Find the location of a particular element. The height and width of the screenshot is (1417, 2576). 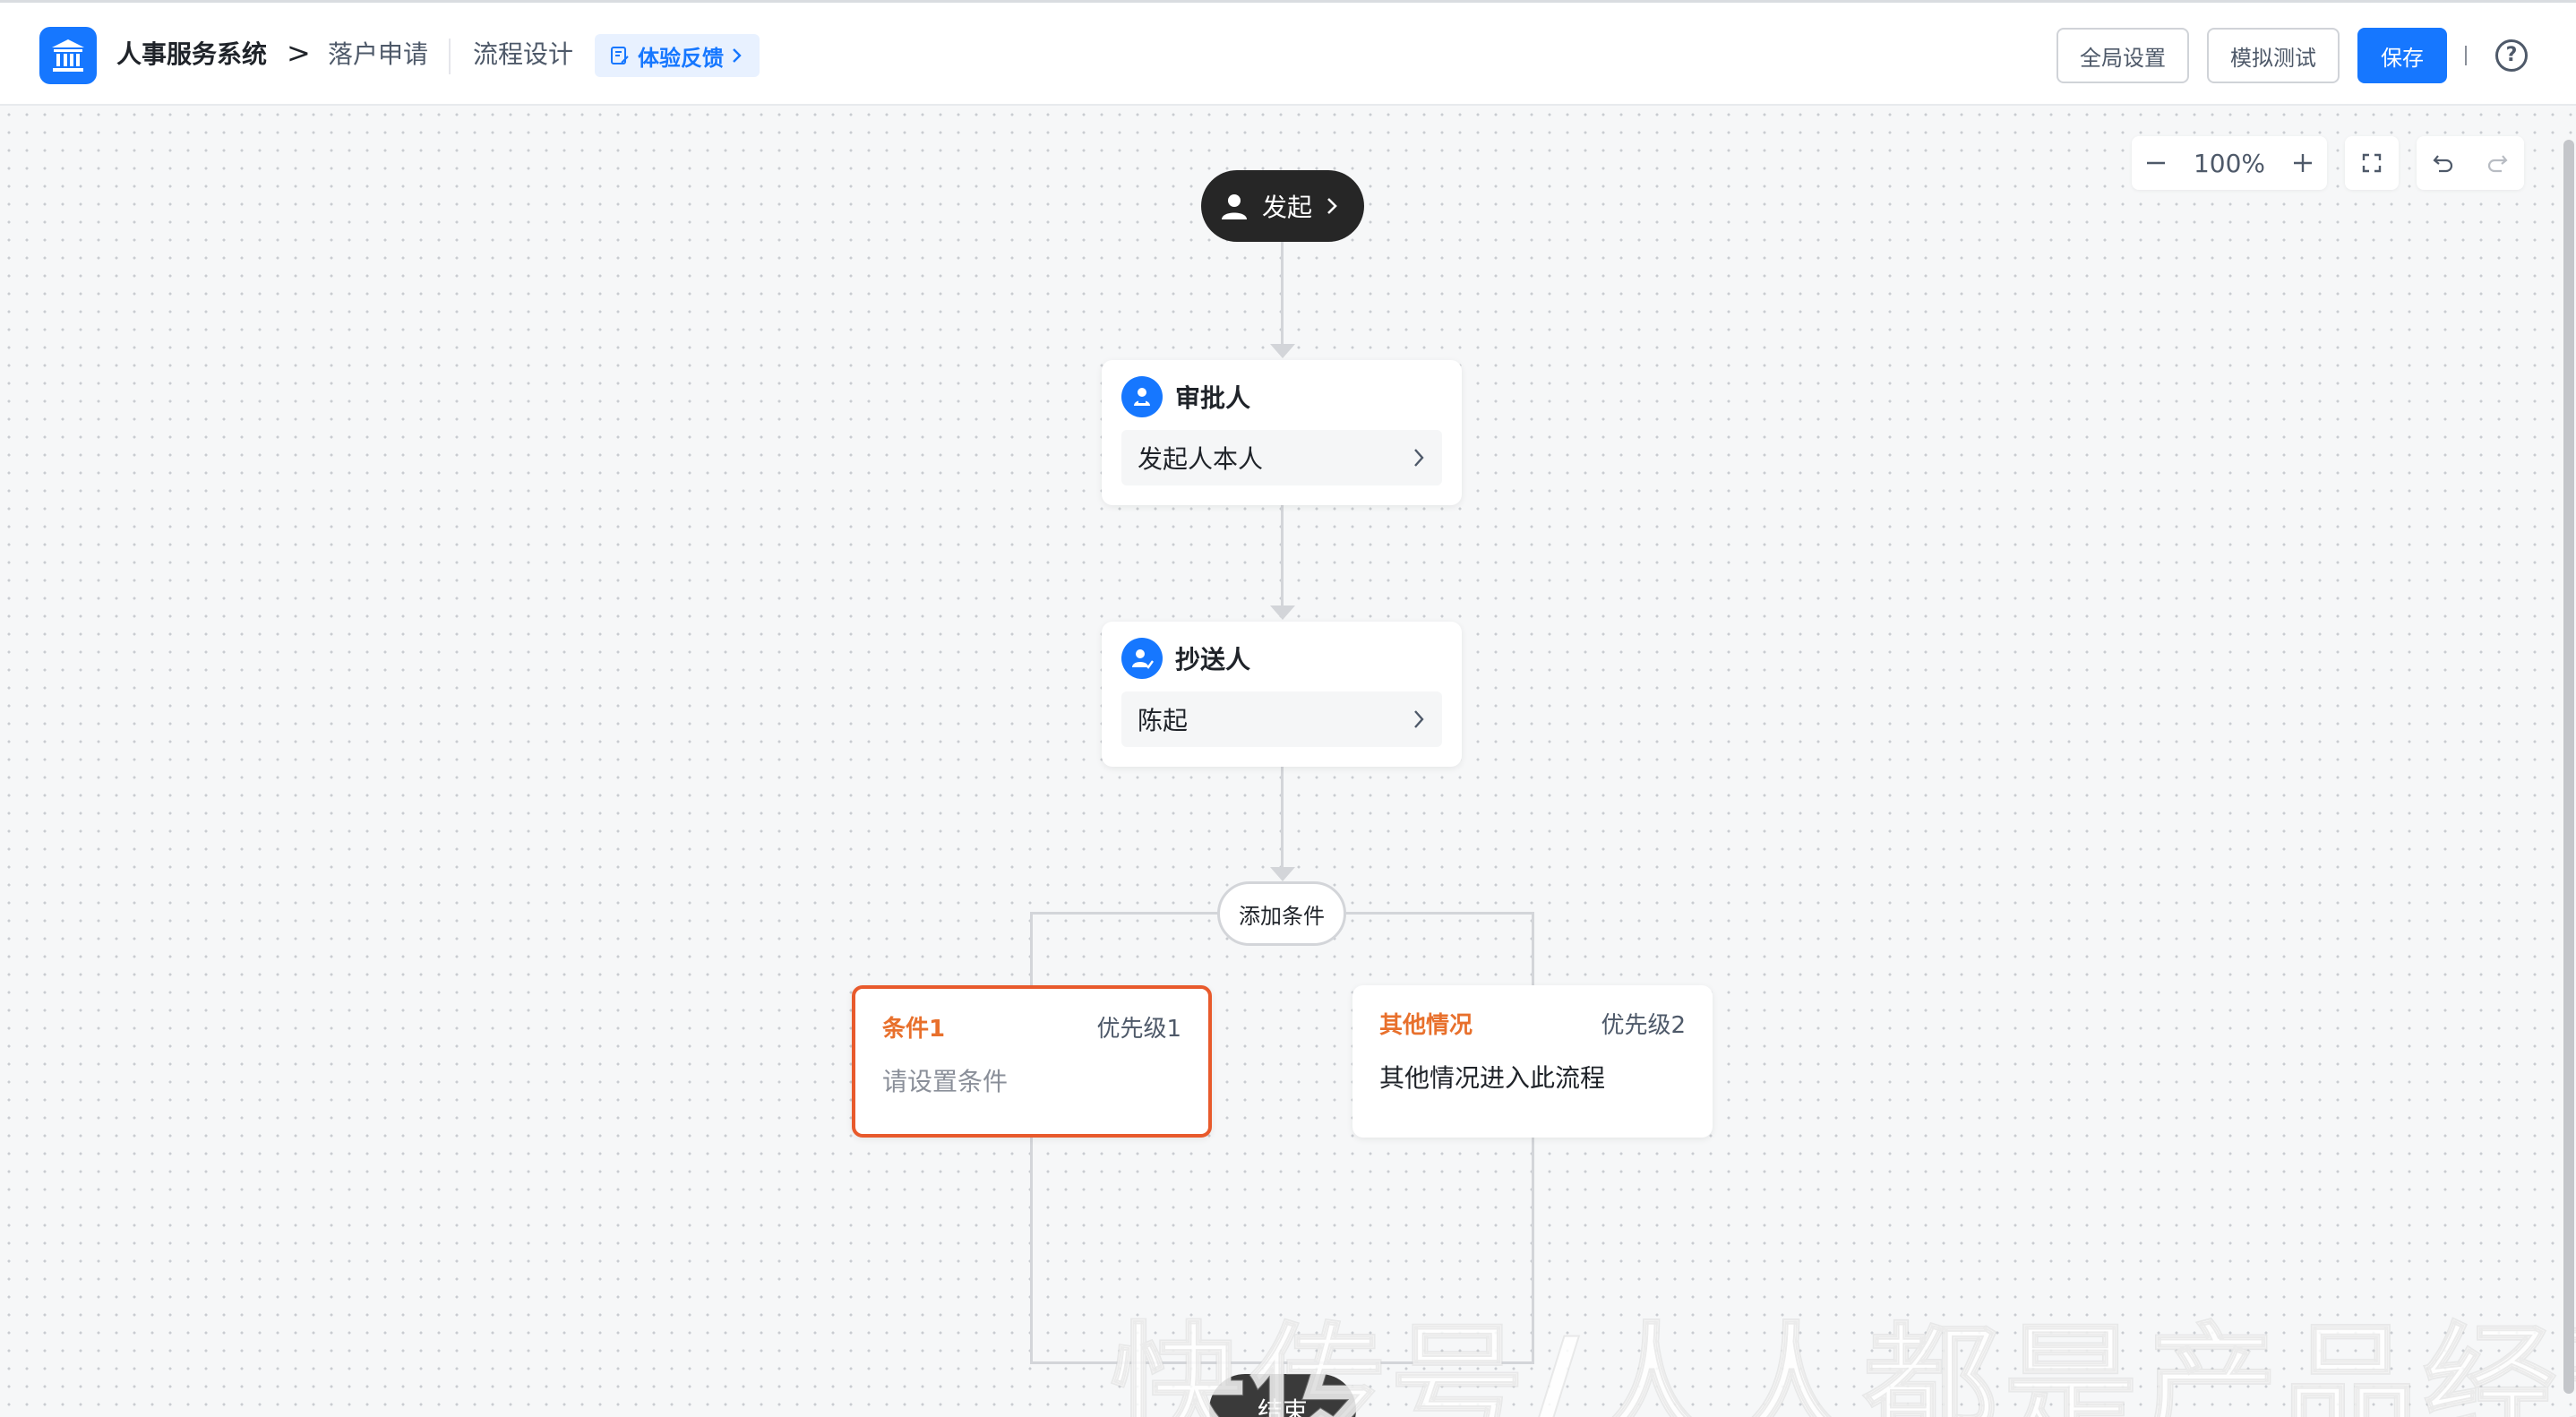

undo-button is located at coordinates (2443, 163).